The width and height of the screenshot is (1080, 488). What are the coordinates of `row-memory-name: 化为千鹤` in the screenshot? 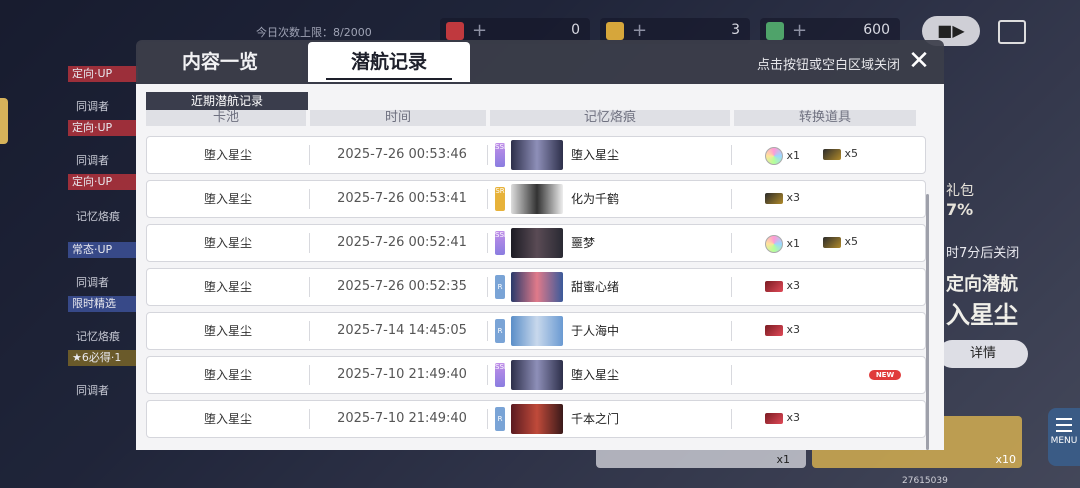 It's located at (595, 199).